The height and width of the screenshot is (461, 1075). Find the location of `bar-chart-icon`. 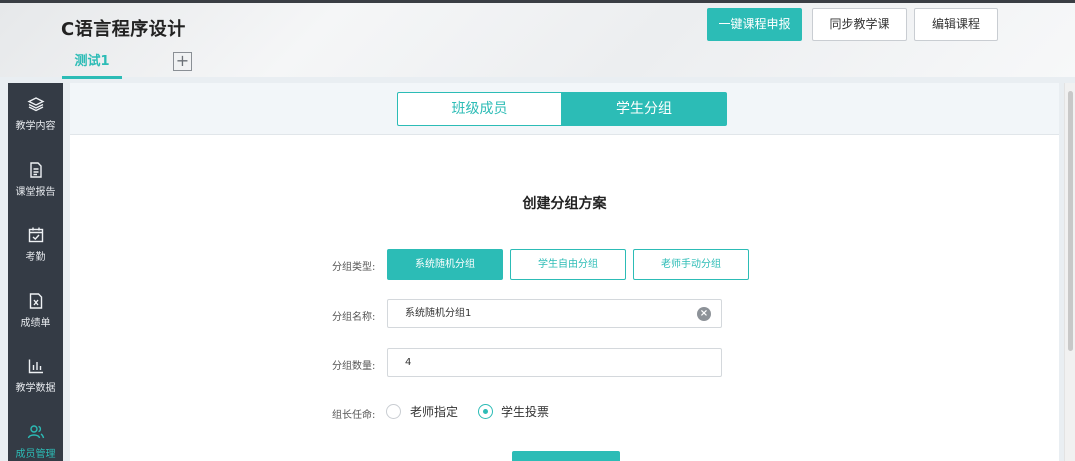

bar-chart-icon is located at coordinates (35, 366).